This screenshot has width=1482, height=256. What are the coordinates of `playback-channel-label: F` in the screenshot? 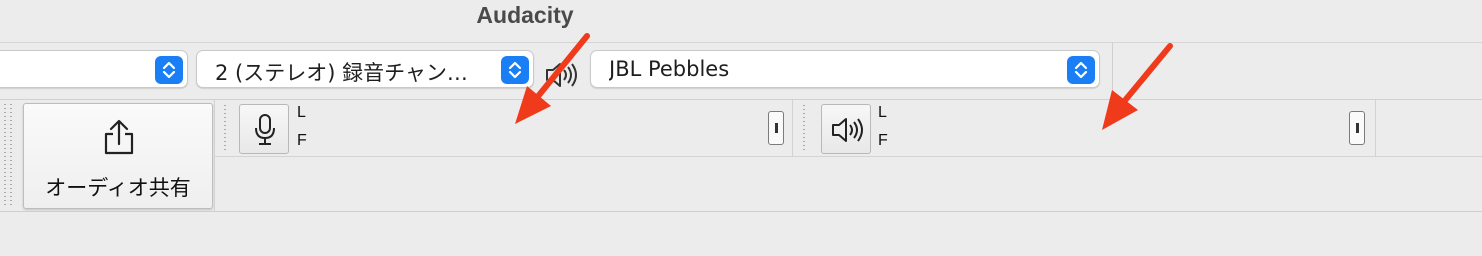 It's located at (883, 140).